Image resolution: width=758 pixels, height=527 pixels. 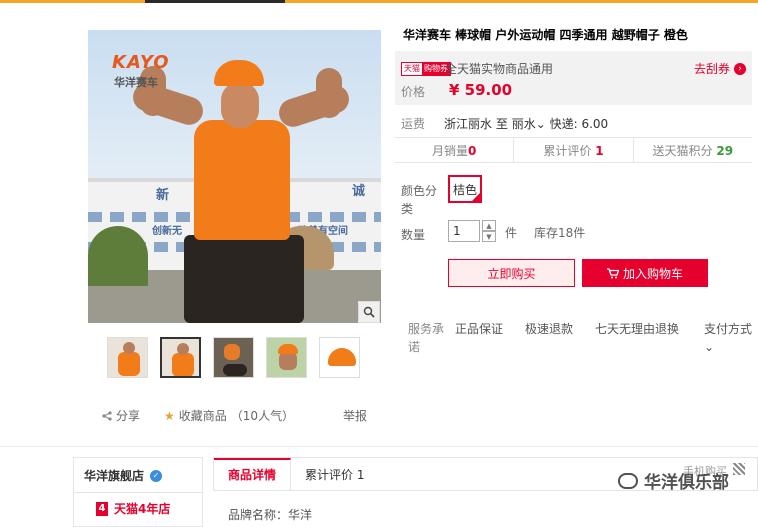 I want to click on stat-value: 29, so click(x=725, y=151).